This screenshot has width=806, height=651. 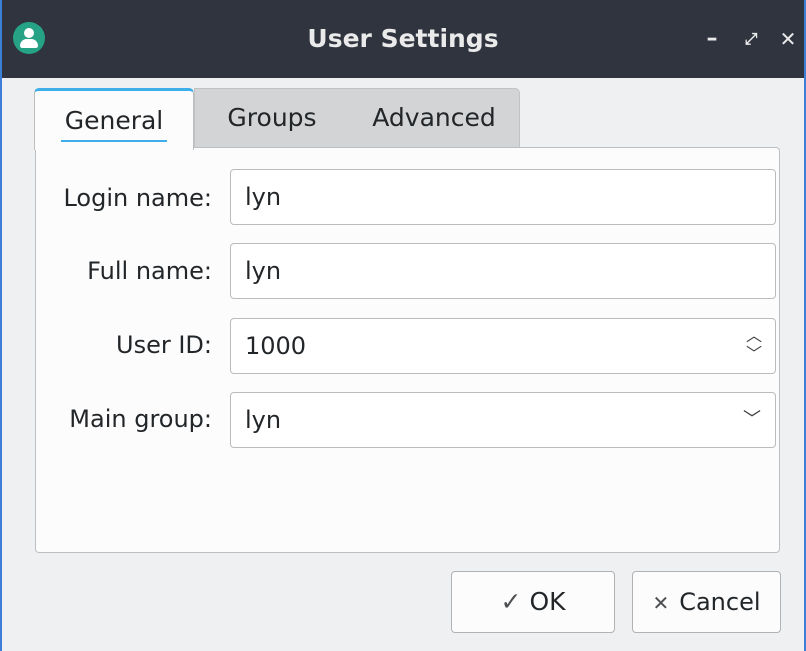 What do you see at coordinates (272, 118) in the screenshot?
I see `tab-groups: Groups` at bounding box center [272, 118].